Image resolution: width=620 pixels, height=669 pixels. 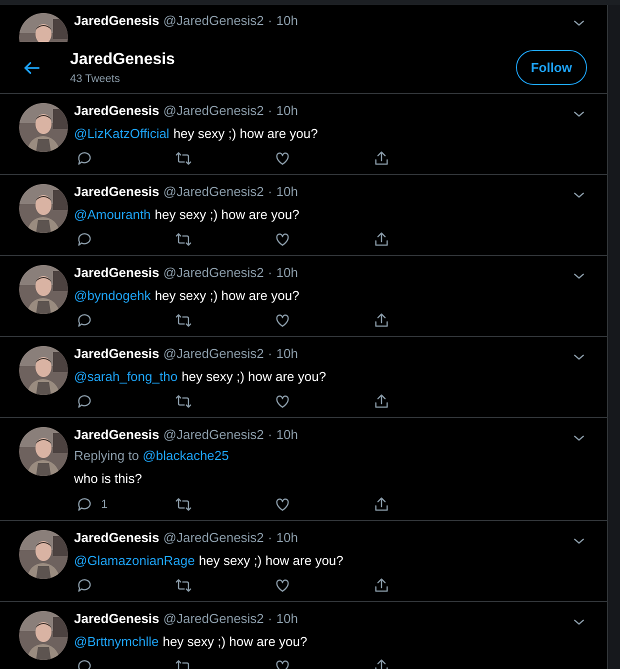 What do you see at coordinates (134, 560) in the screenshot?
I see `mention-link: @GlamazonianRage` at bounding box center [134, 560].